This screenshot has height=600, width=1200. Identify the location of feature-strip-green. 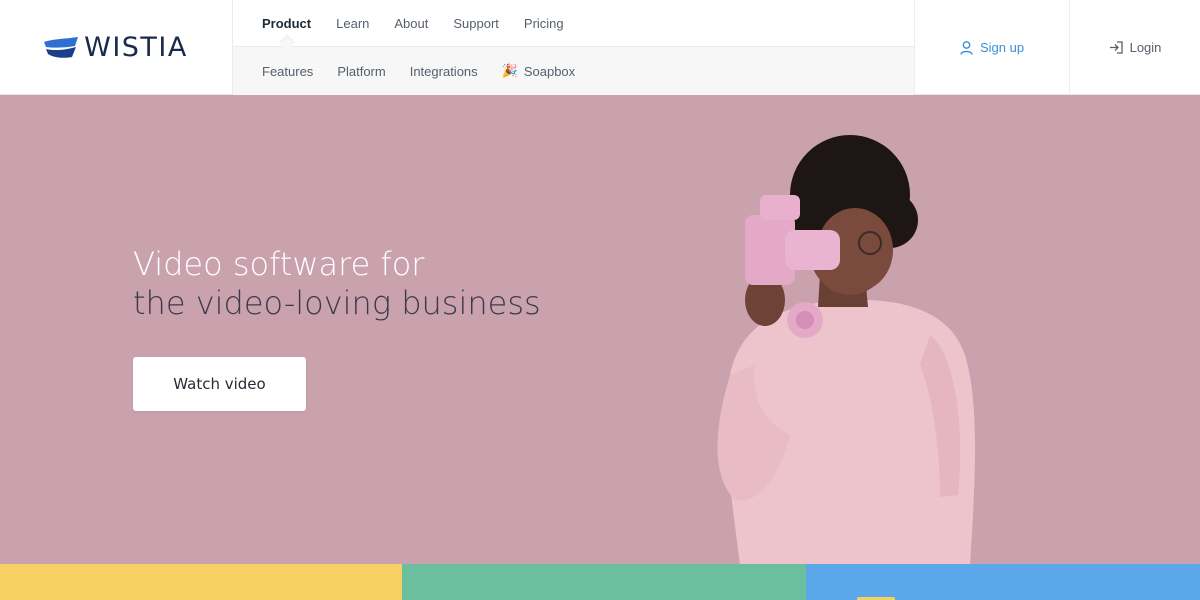
(604, 582).